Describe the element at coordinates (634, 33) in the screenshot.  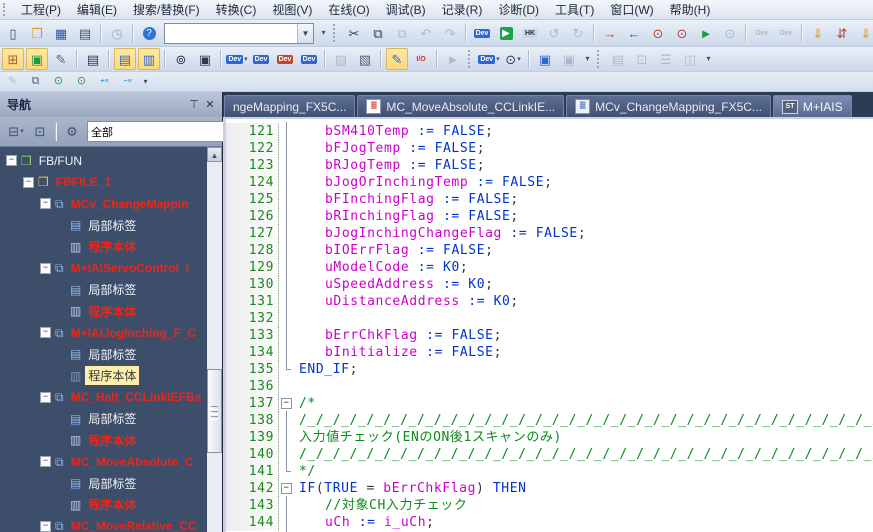
I see `read-from-plc-button: ←` at that location.